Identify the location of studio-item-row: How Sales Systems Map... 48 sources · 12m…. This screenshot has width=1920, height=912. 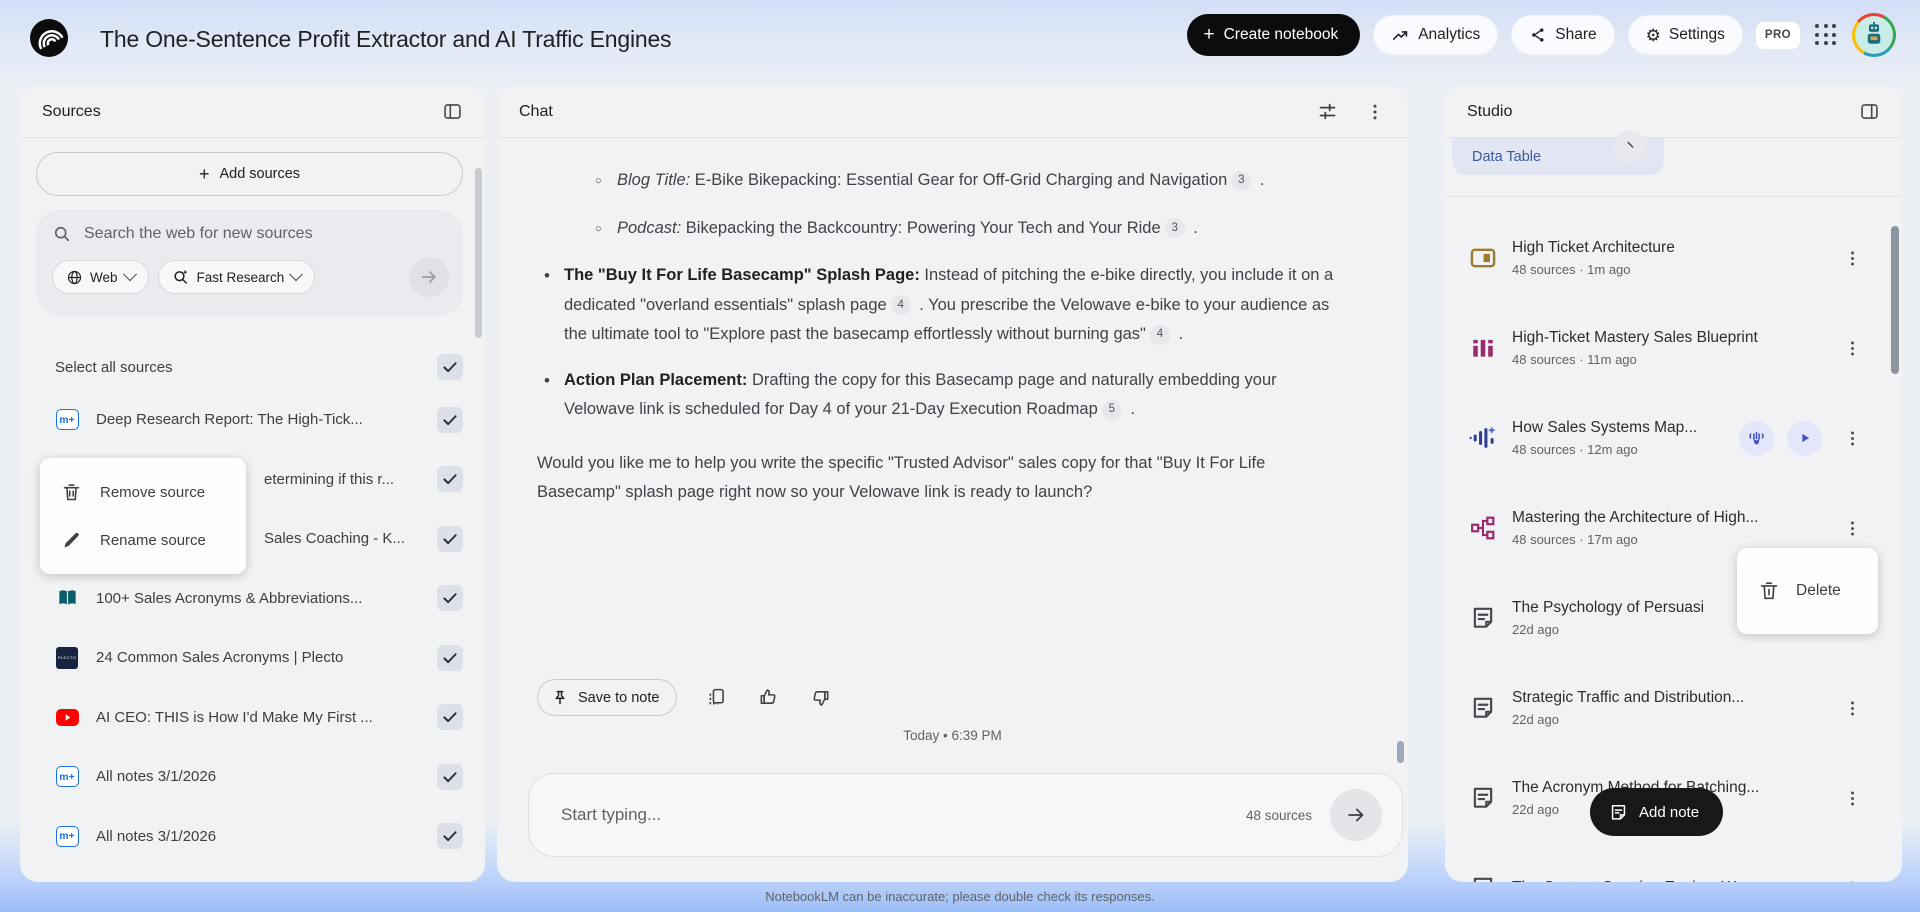
(1685, 438).